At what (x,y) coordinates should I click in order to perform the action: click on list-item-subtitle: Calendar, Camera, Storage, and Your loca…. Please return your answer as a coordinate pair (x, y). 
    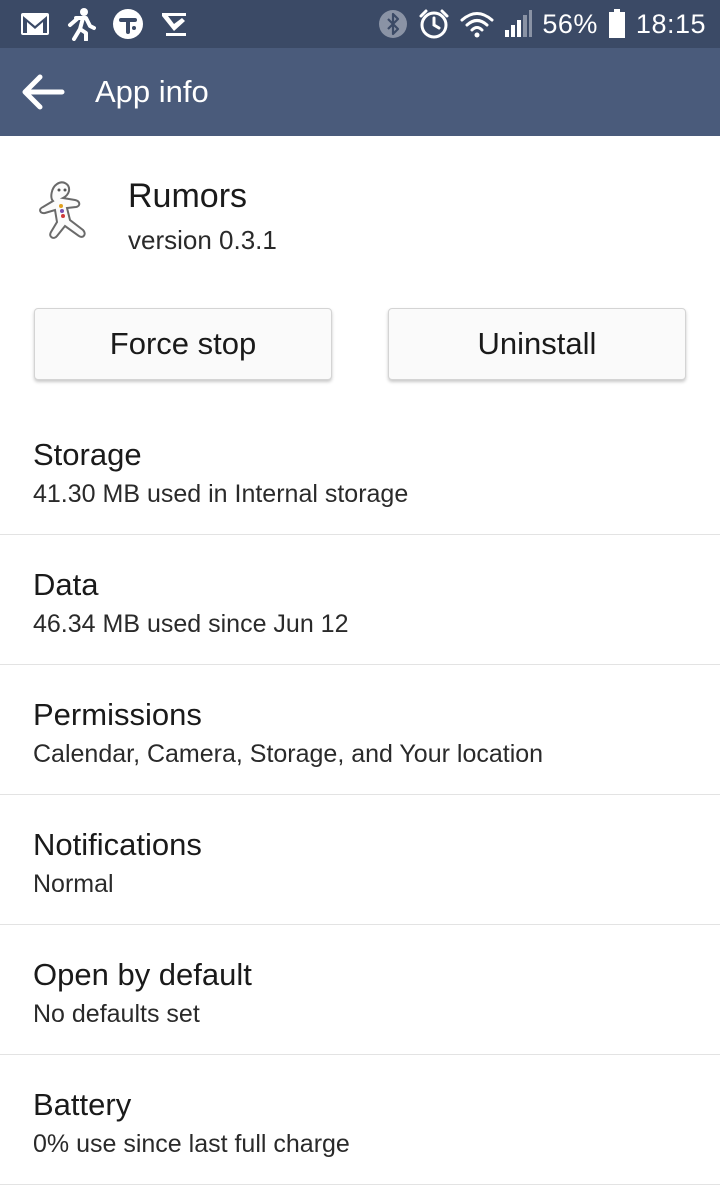
    Looking at the image, I should click on (288, 754).